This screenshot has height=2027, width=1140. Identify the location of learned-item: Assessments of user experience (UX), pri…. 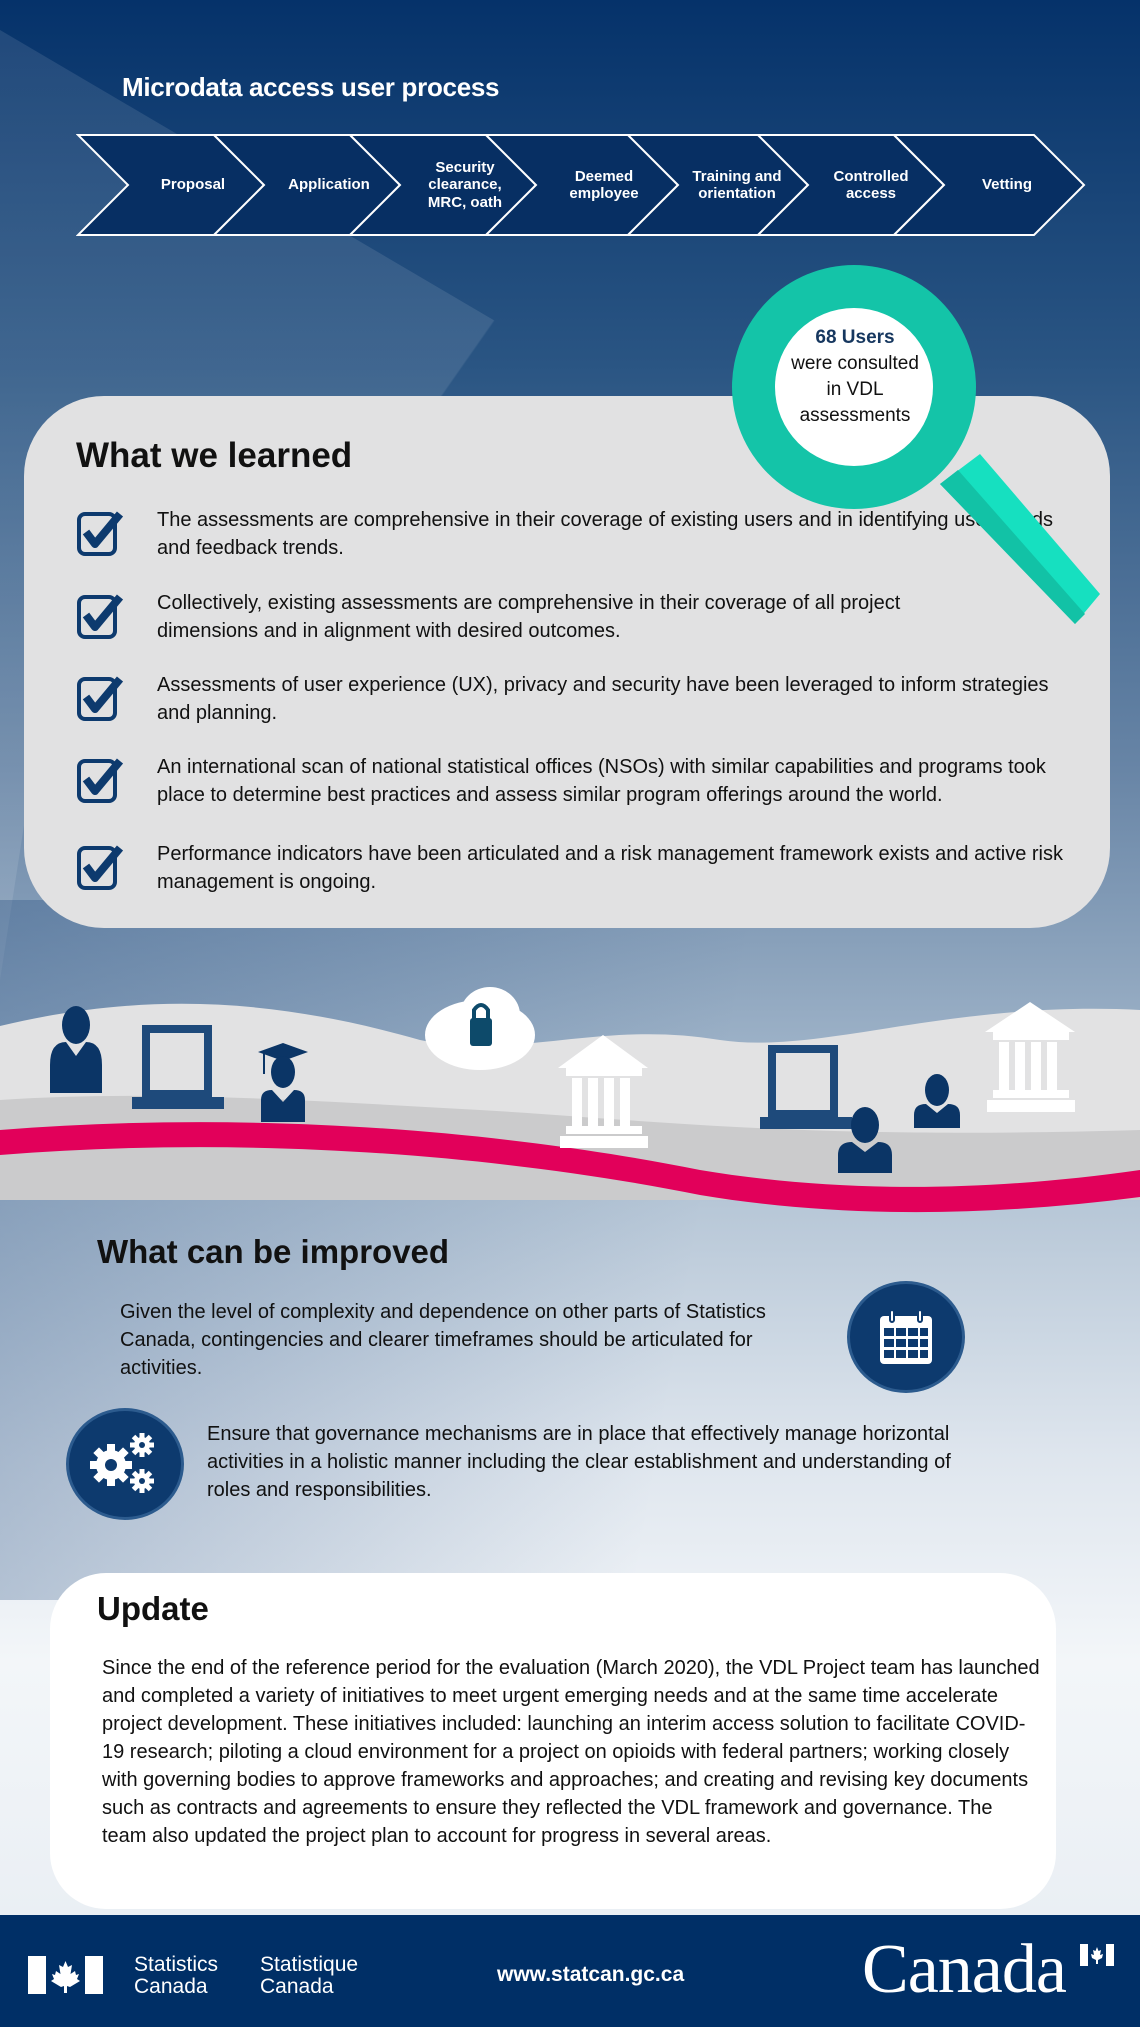
(562, 698).